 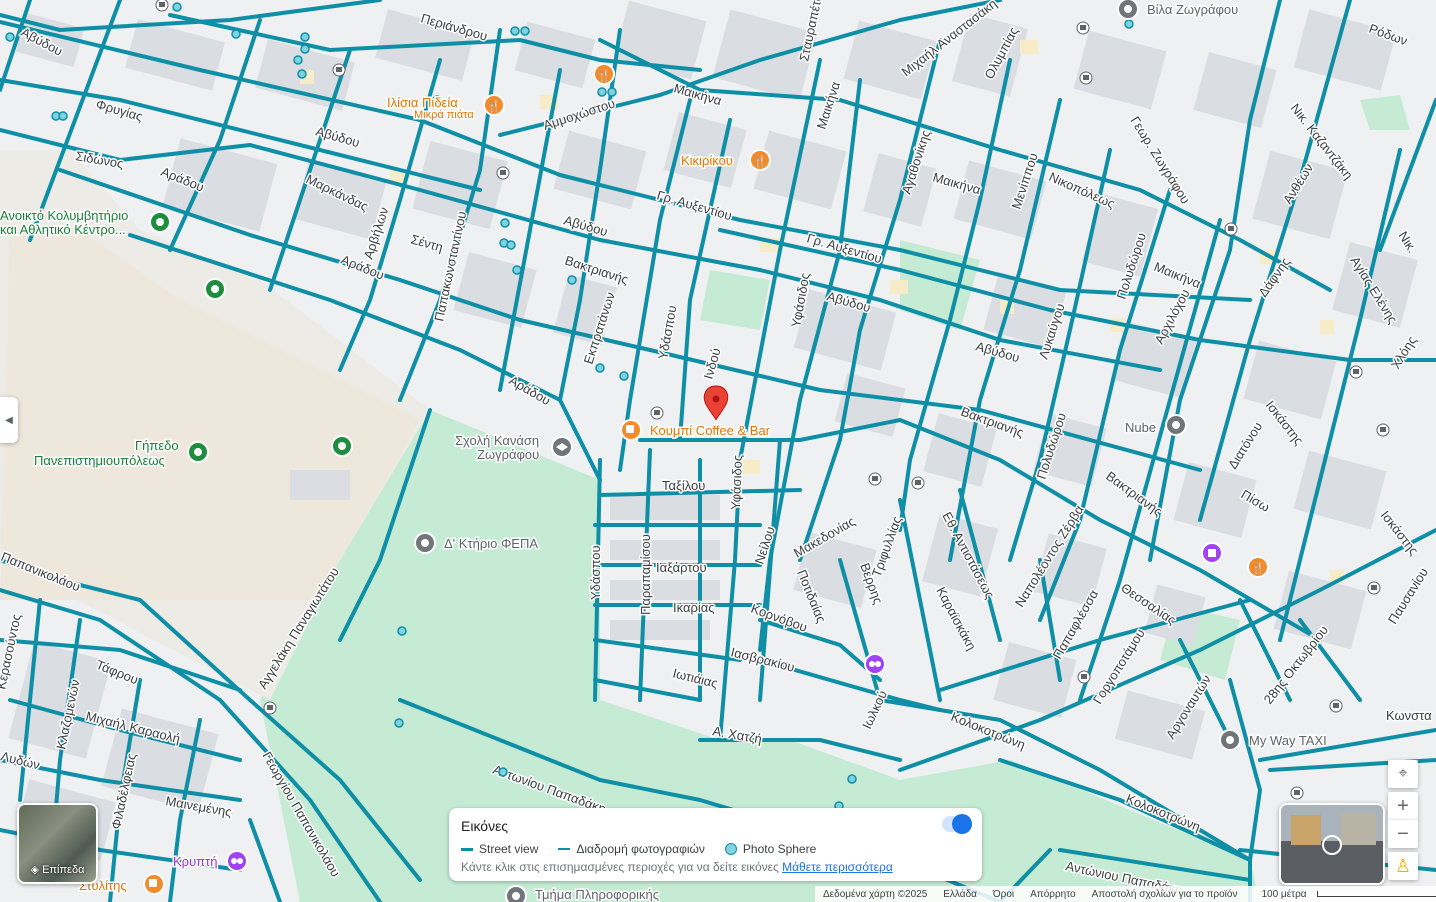 I want to click on poi-label: Γήπεδο, so click(x=157, y=446).